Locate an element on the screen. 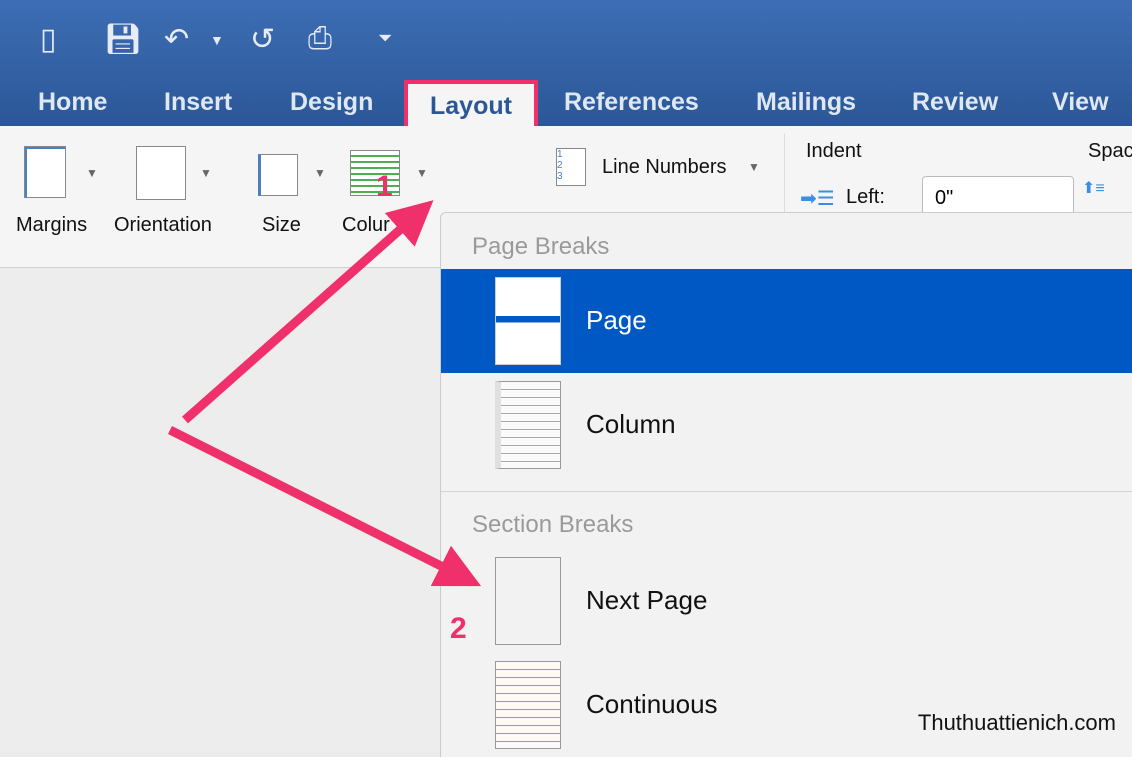 The width and height of the screenshot is (1132, 757). step-2-label: 2 is located at coordinates (458, 628).